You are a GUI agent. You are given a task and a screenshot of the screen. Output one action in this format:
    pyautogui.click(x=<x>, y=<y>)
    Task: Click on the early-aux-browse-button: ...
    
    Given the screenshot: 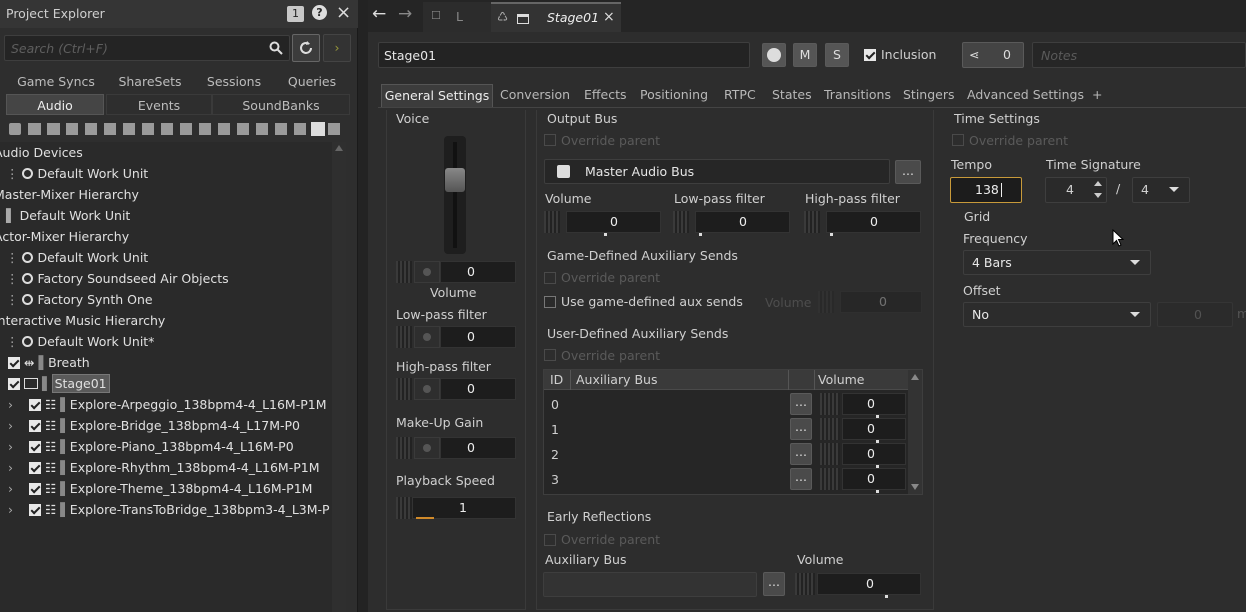 What is the action you would take?
    pyautogui.click(x=774, y=584)
    